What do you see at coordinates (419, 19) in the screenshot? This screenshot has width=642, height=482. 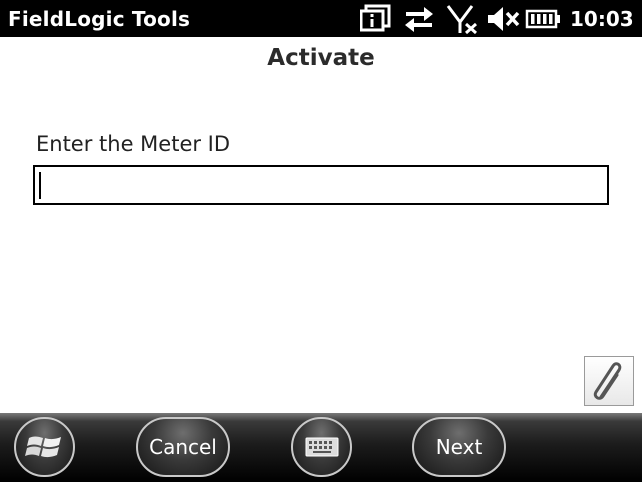 I see `data-sync-icon` at bounding box center [419, 19].